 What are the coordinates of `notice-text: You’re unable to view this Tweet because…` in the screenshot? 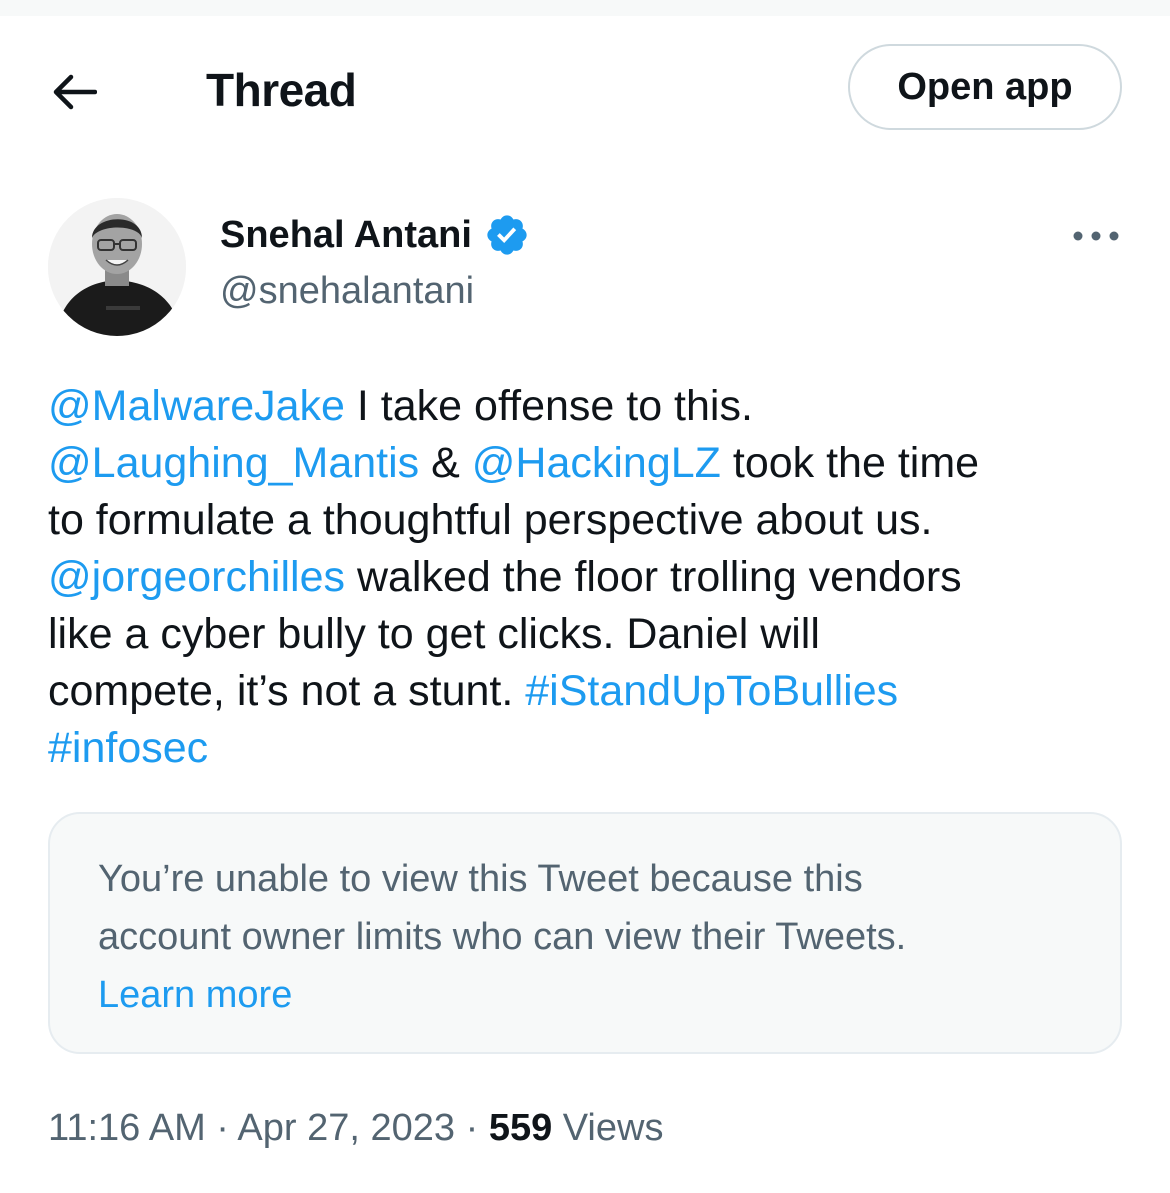 It's located at (588, 937).